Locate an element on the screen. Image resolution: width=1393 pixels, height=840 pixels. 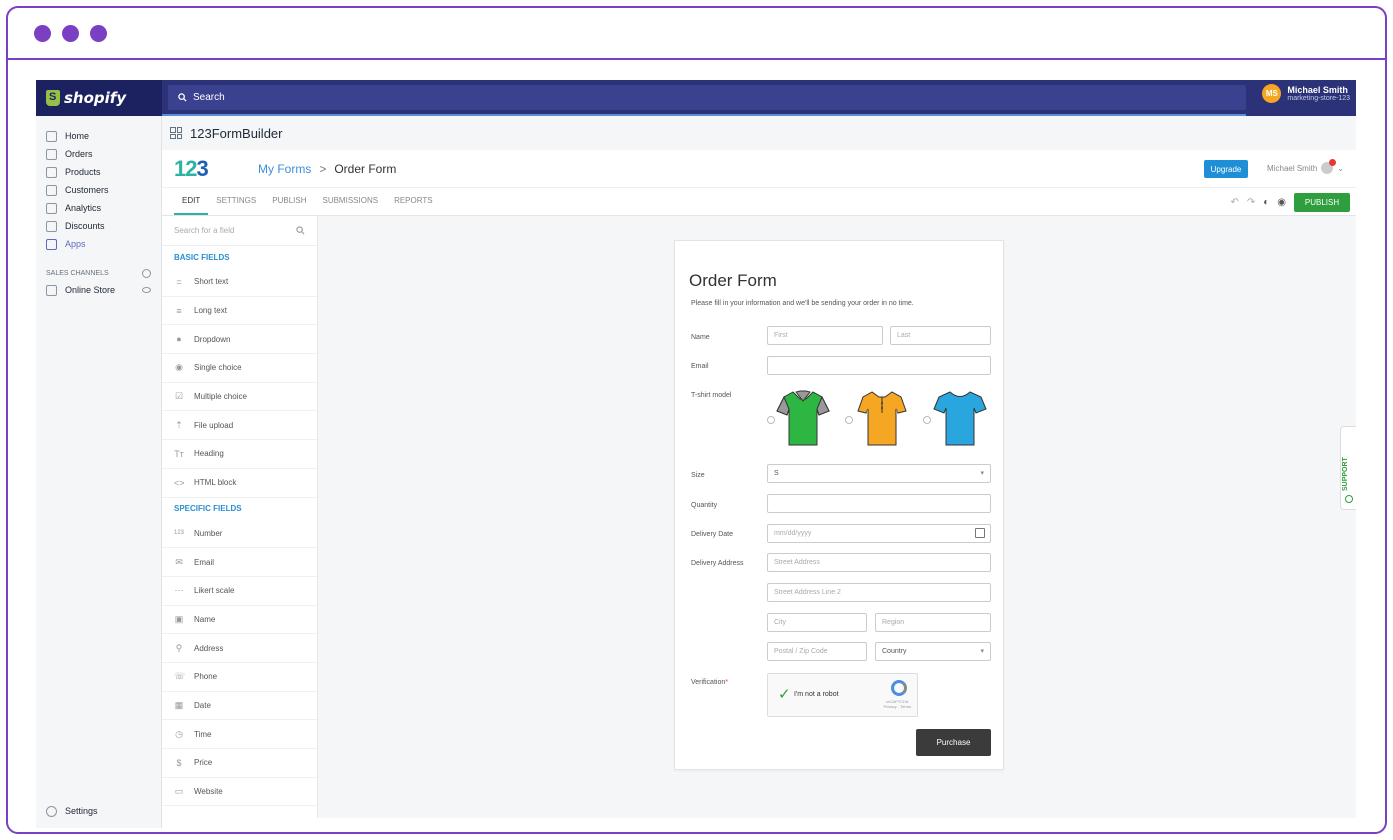
sidebar-item-analytics: Analytics is located at coordinates (98, 208).